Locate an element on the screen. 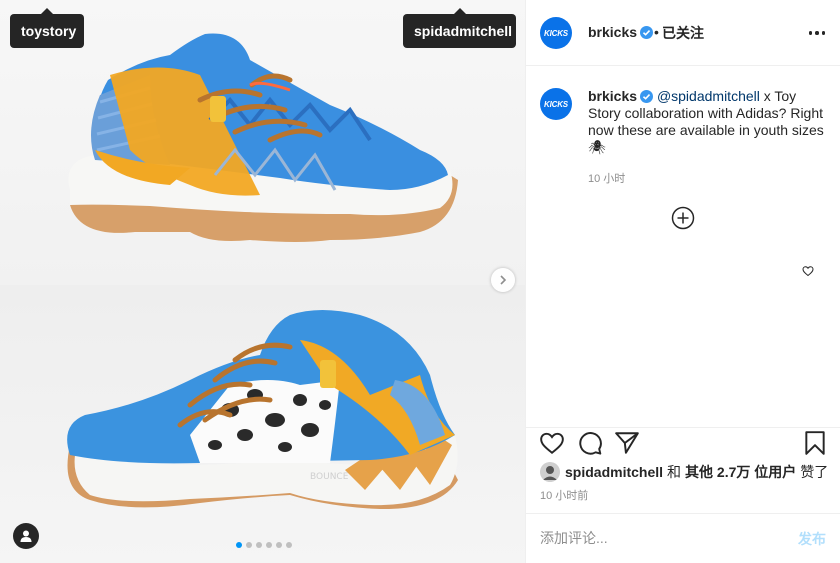  user-icon is located at coordinates (26, 536).